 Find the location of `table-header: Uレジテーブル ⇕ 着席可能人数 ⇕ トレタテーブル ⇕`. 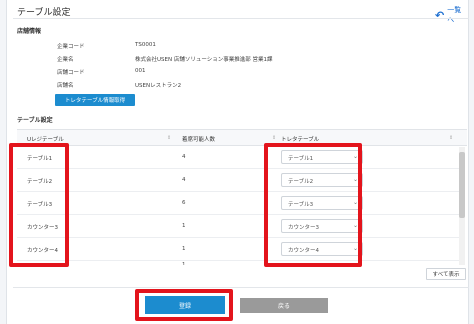

table-header: Uレジテーブル ⇕ 着席可能人数 ⇕ トレタテーブル ⇕ is located at coordinates (242, 138).